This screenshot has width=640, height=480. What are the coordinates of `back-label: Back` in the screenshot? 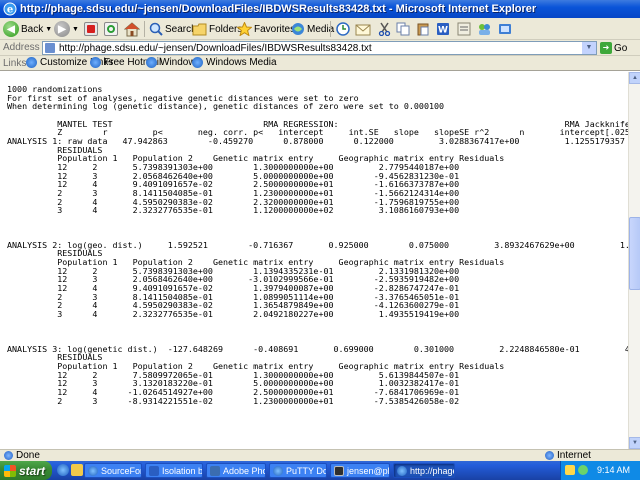 It's located at (32, 29).